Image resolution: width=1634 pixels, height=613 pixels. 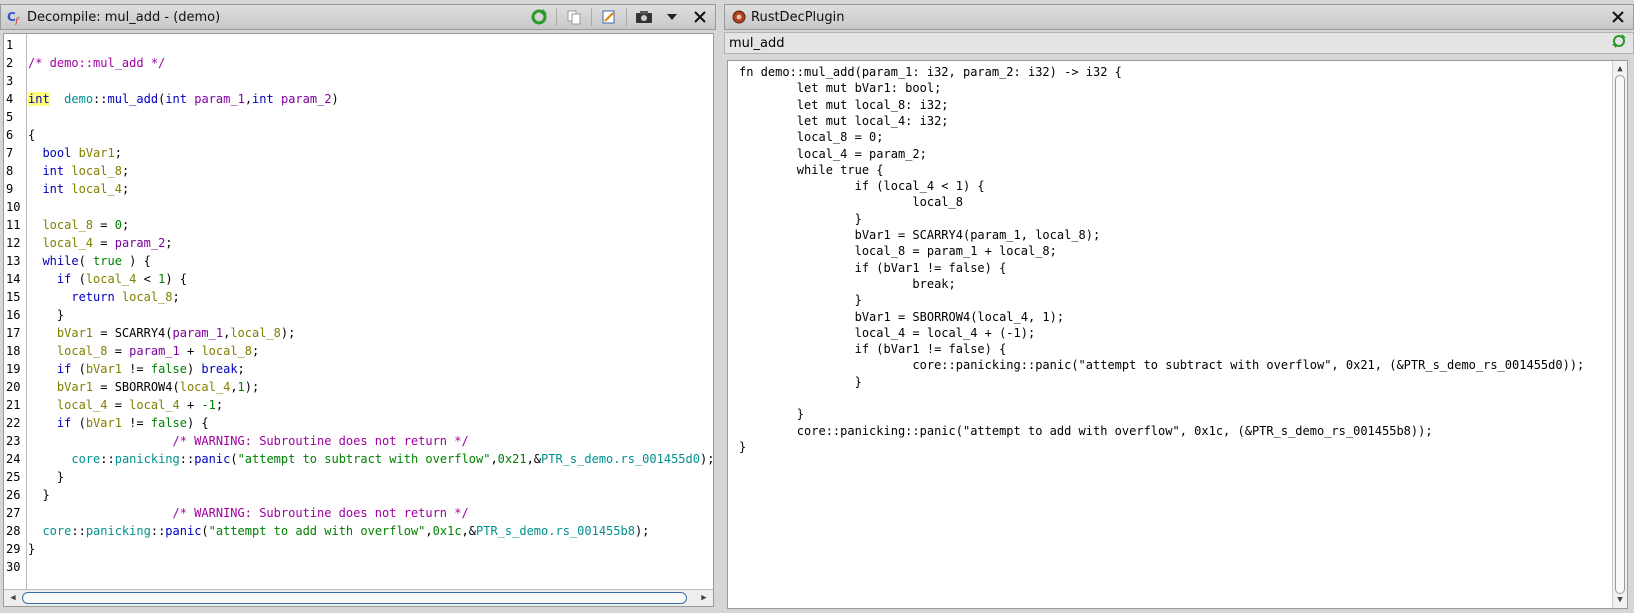 I want to click on vertical-scrollbar: ▲ ▼, so click(x=1619, y=334).